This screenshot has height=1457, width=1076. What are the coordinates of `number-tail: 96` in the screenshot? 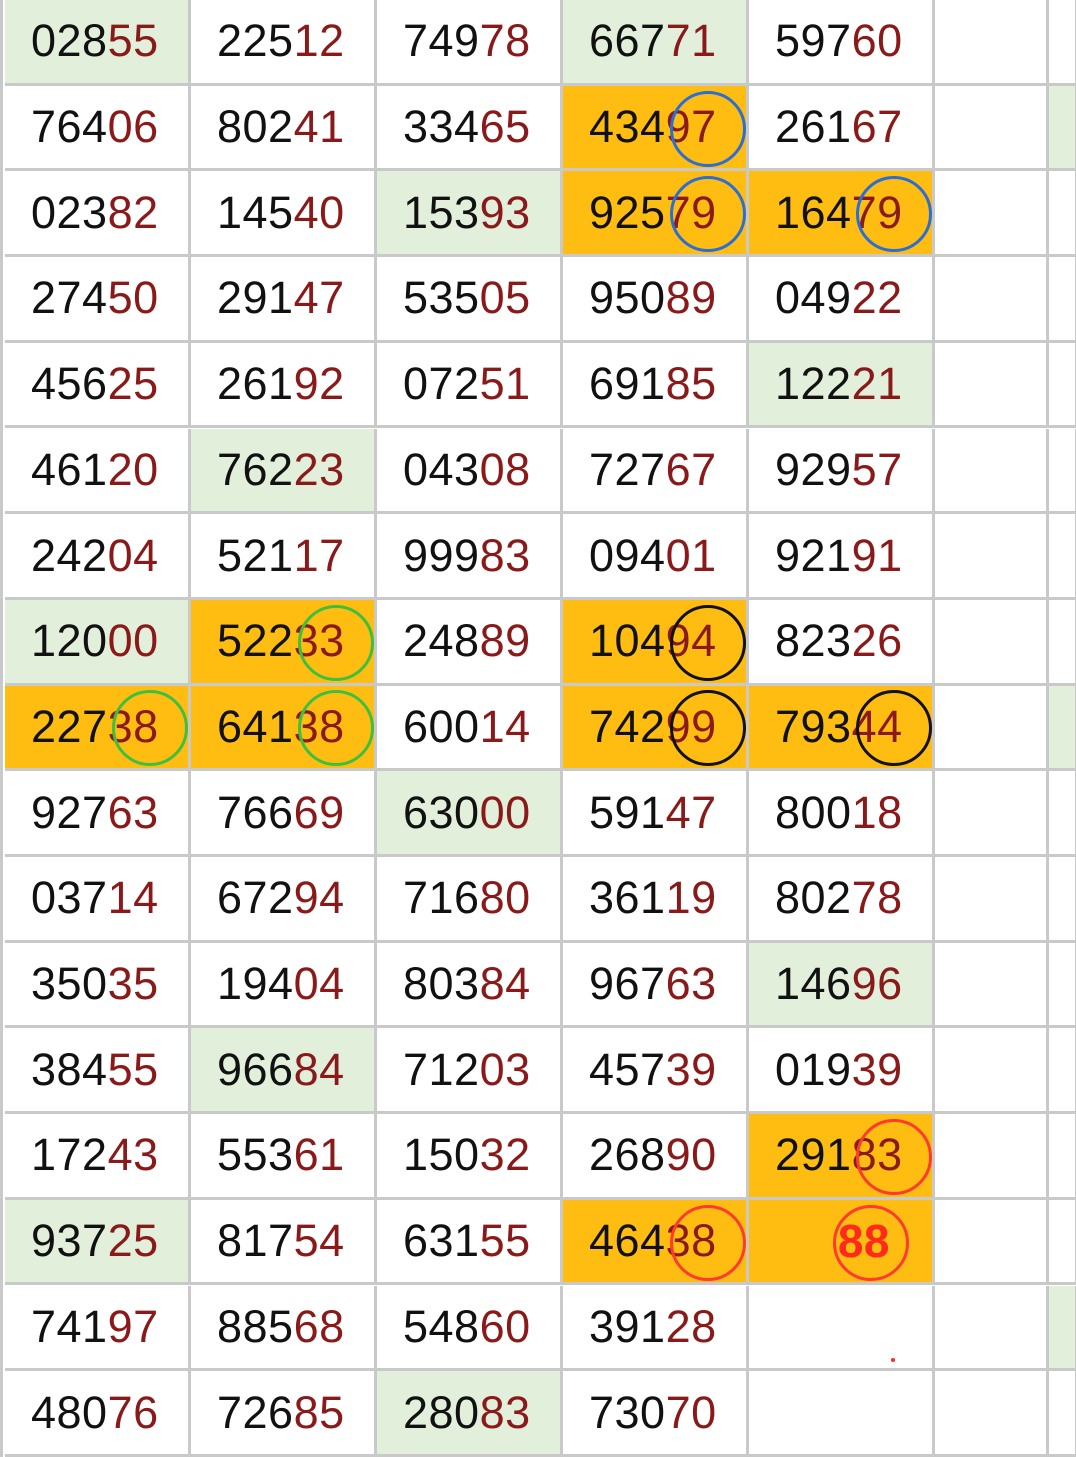 It's located at (877, 984).